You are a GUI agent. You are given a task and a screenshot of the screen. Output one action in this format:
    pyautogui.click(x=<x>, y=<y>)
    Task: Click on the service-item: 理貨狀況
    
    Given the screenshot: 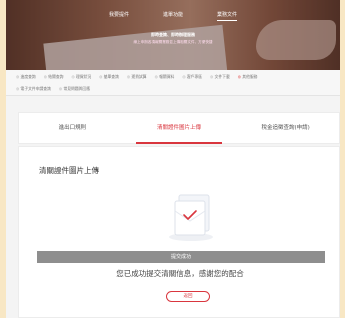 What is the action you would take?
    pyautogui.click(x=81, y=77)
    